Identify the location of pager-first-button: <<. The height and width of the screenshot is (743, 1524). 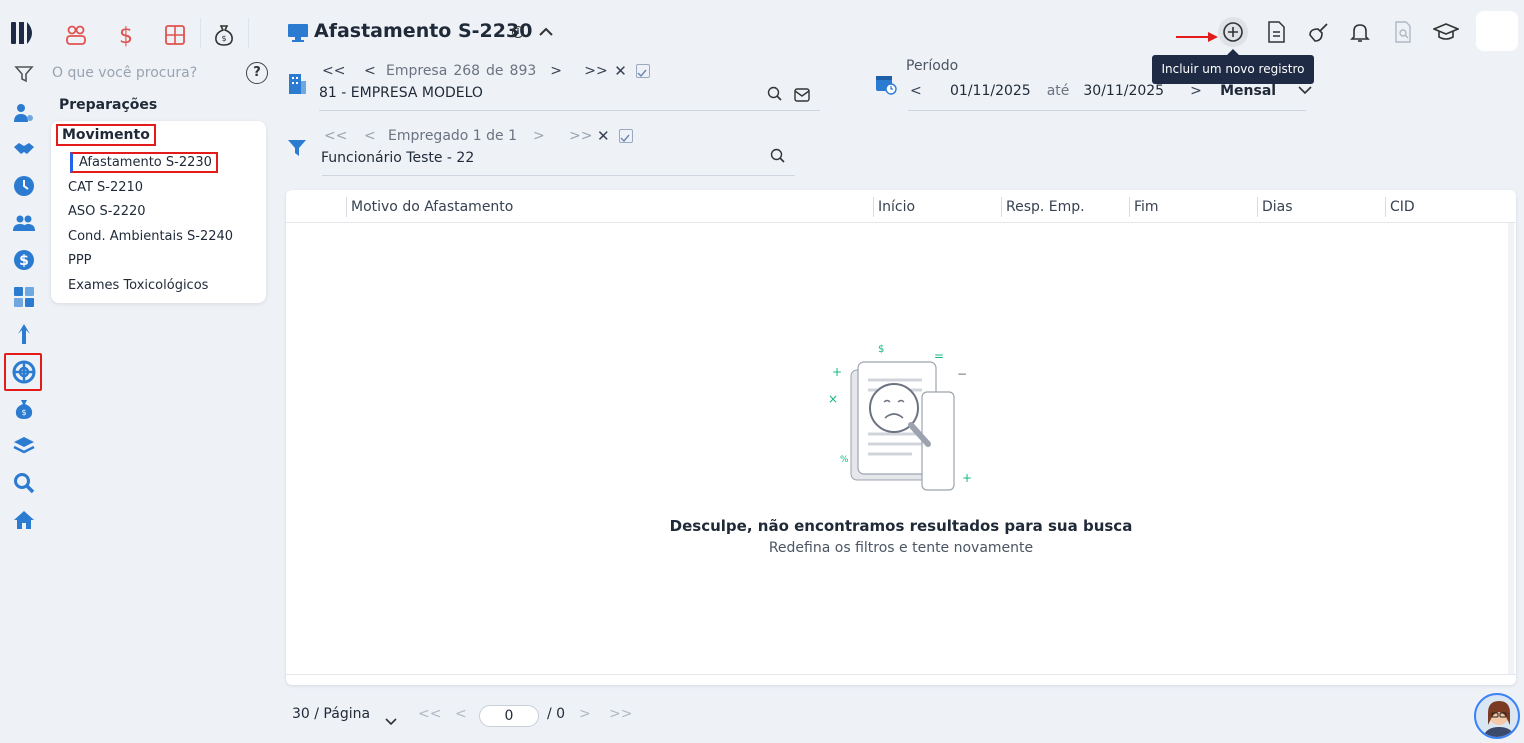
(429, 714).